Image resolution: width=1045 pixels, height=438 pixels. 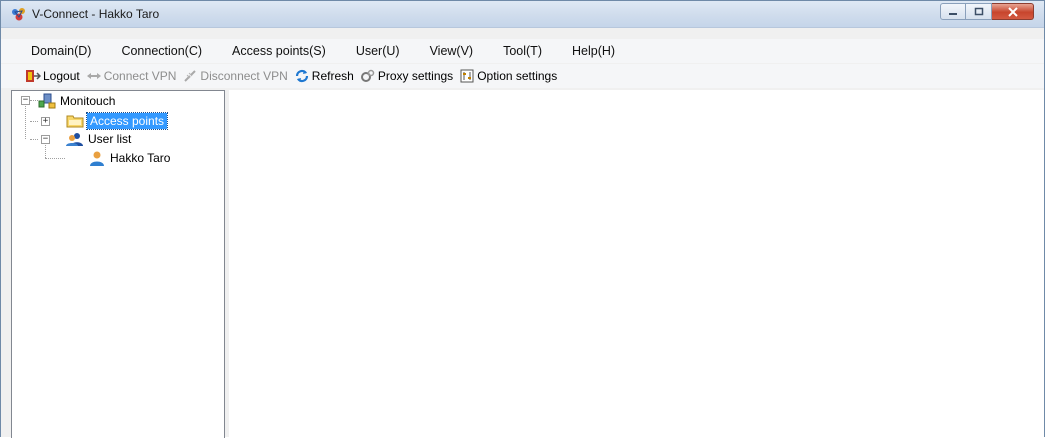 I want to click on close-button, so click(x=1013, y=11).